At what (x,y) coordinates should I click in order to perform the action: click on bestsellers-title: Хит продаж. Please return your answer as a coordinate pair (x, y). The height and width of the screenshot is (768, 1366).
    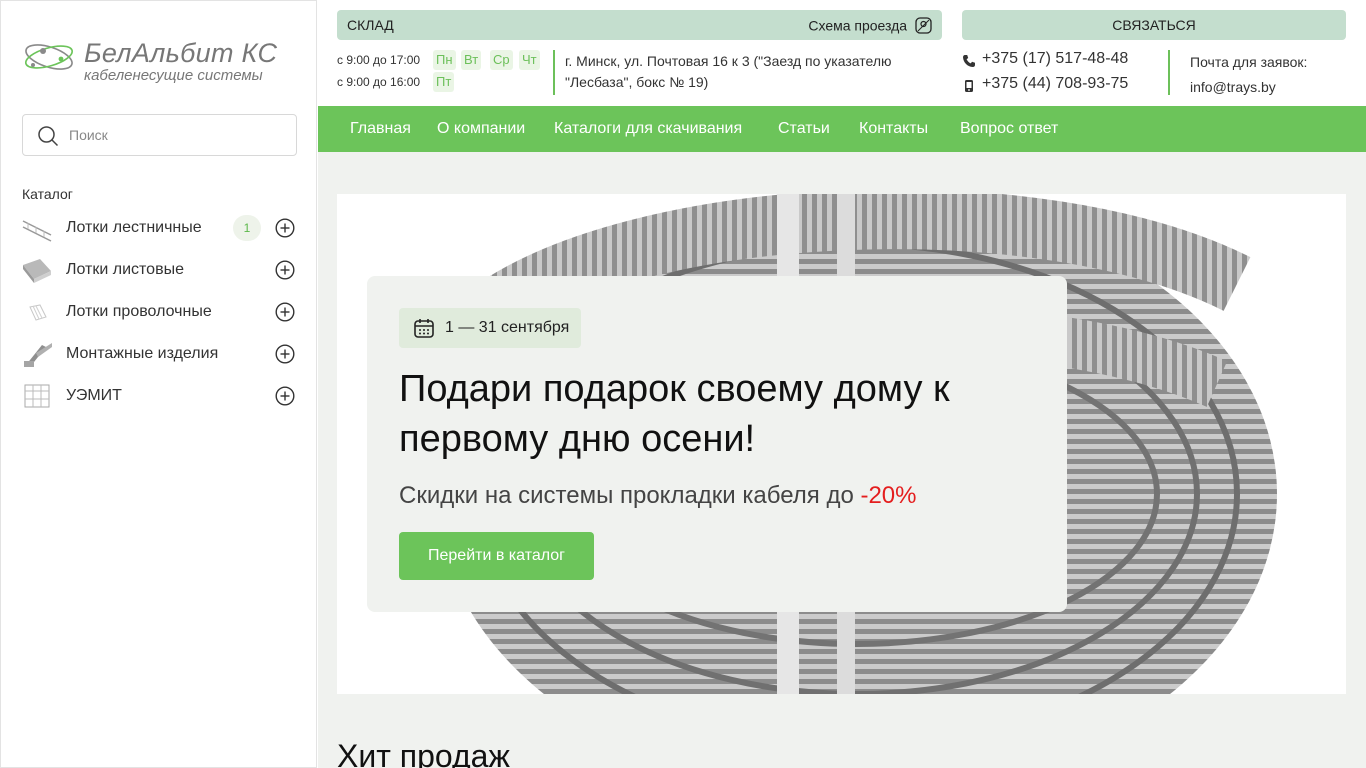
    Looking at the image, I should click on (423, 753).